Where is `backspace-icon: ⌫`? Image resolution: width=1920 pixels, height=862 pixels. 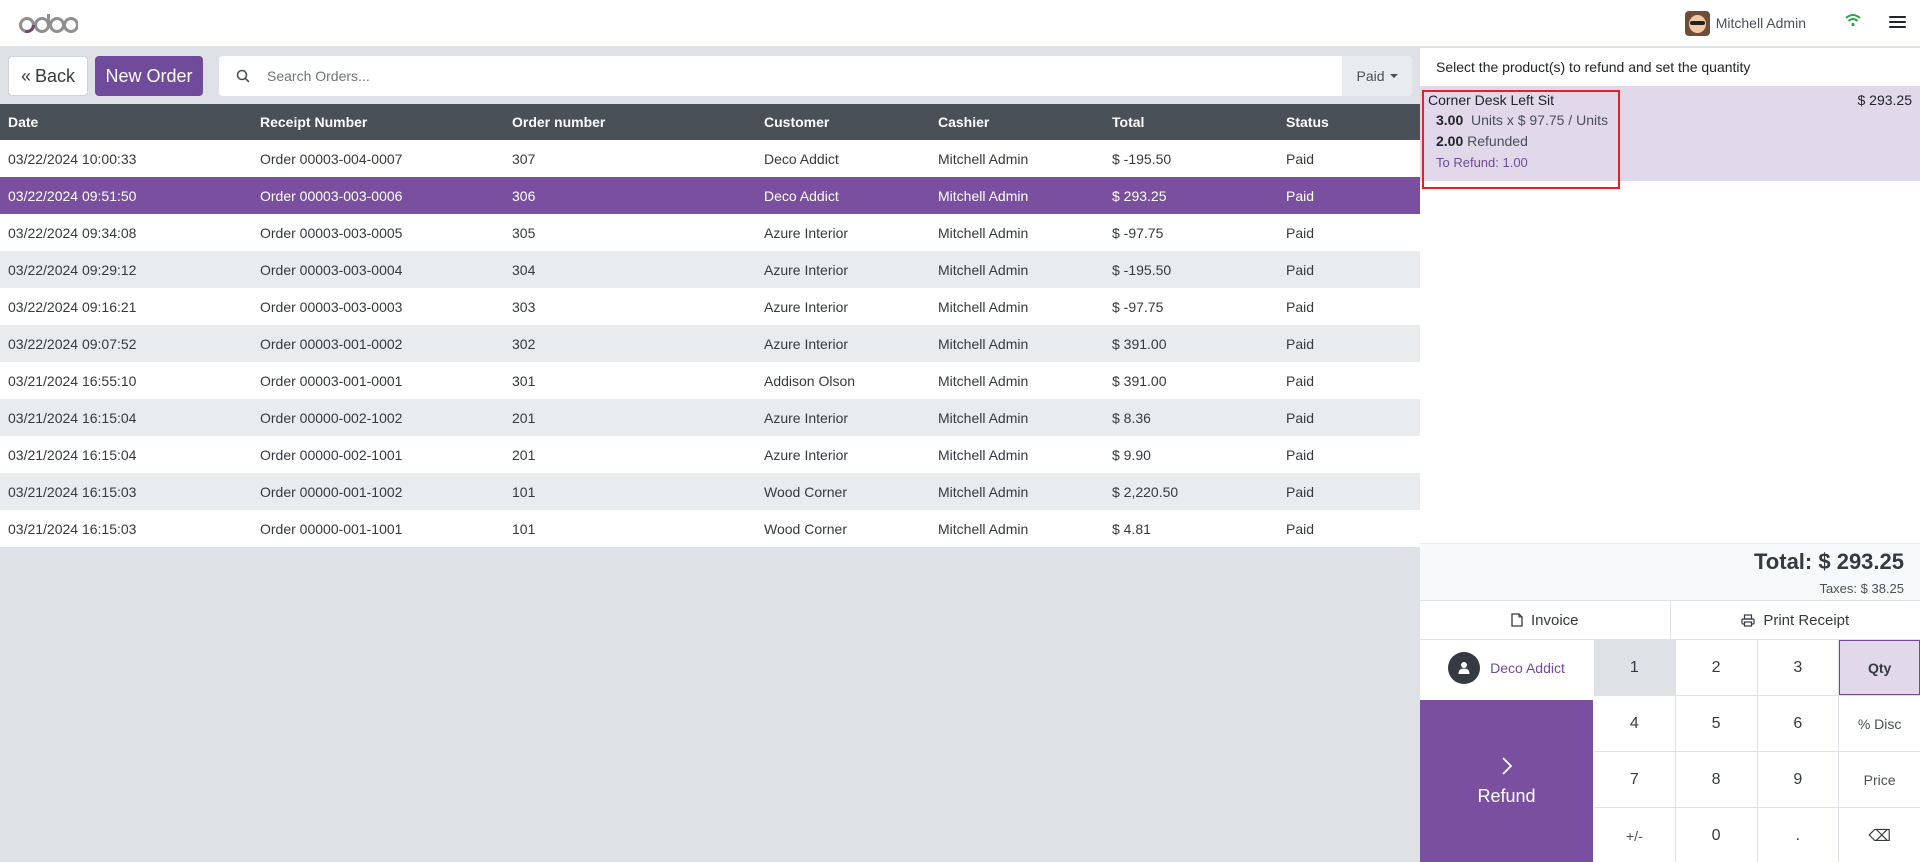 backspace-icon: ⌫ is located at coordinates (1879, 835).